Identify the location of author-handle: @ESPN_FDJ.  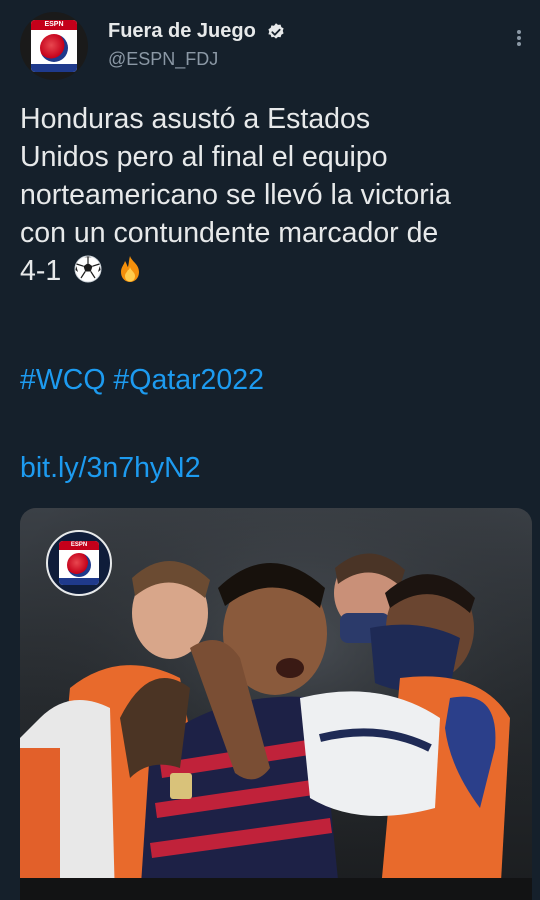
(197, 59).